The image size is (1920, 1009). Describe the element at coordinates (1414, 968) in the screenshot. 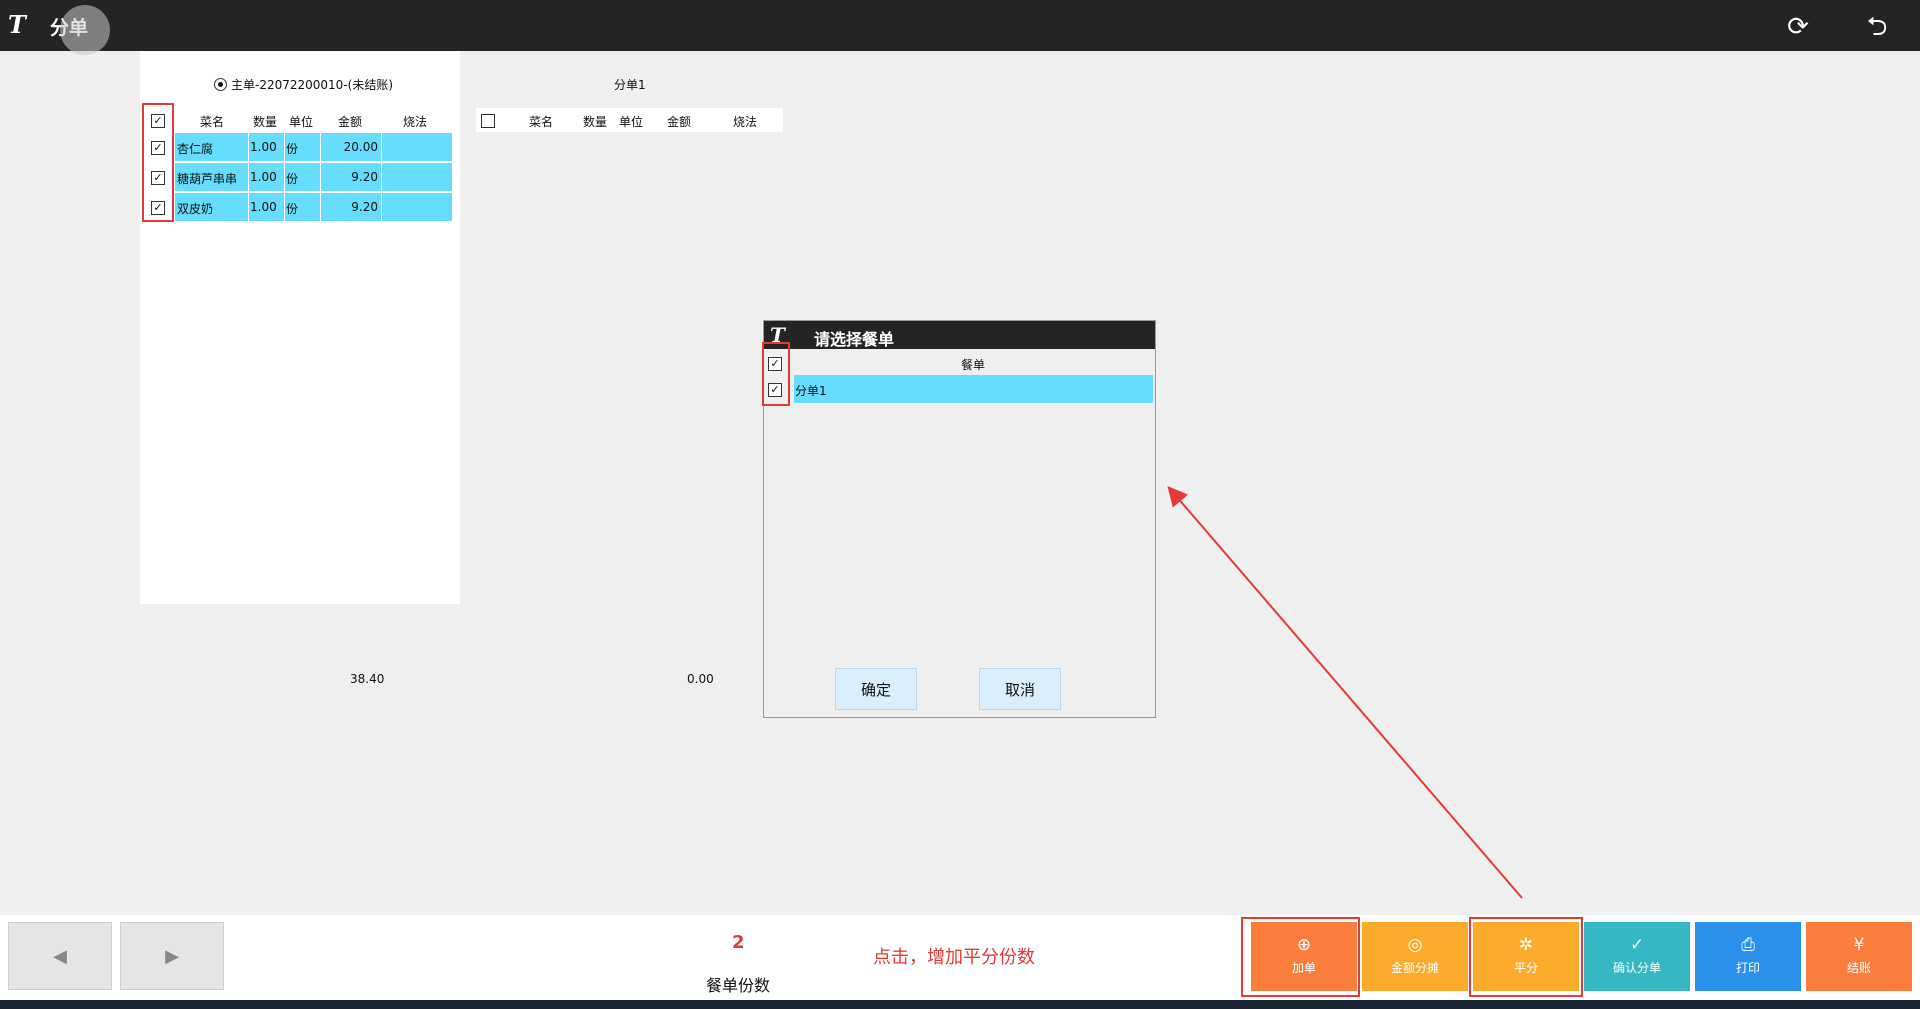

I see `action-label: 金额分摊` at that location.